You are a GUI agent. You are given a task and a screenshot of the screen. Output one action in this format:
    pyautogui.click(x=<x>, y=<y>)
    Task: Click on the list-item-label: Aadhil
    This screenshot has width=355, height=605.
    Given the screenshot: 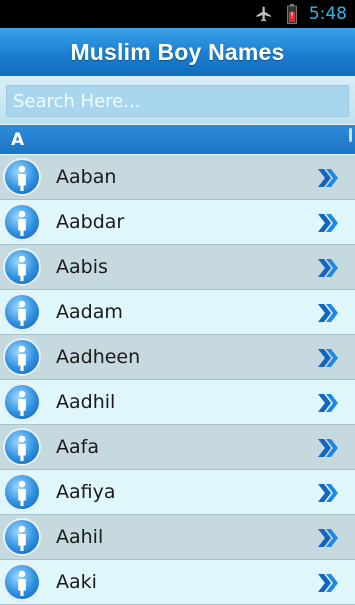 What is the action you would take?
    pyautogui.click(x=86, y=402)
    